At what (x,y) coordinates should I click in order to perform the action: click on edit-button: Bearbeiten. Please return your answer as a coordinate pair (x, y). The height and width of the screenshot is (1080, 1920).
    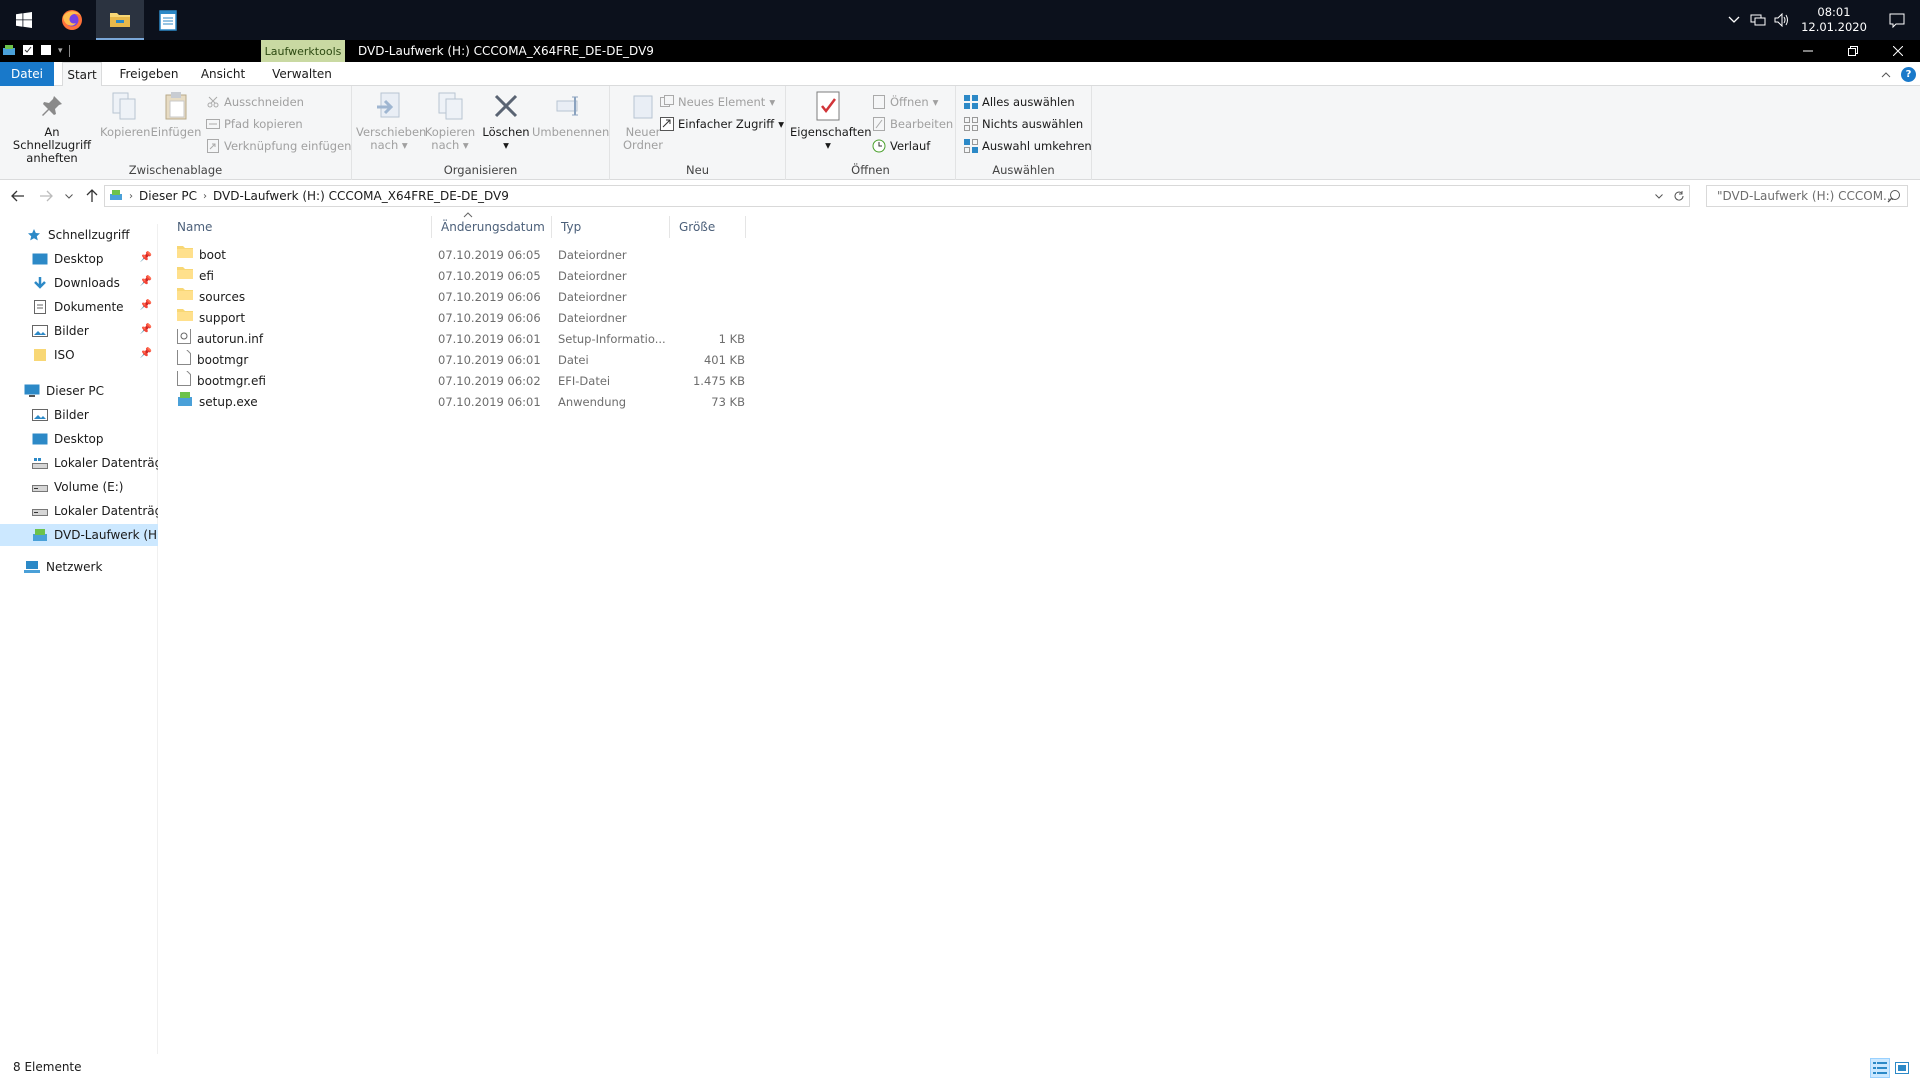
    Looking at the image, I should click on (912, 124).